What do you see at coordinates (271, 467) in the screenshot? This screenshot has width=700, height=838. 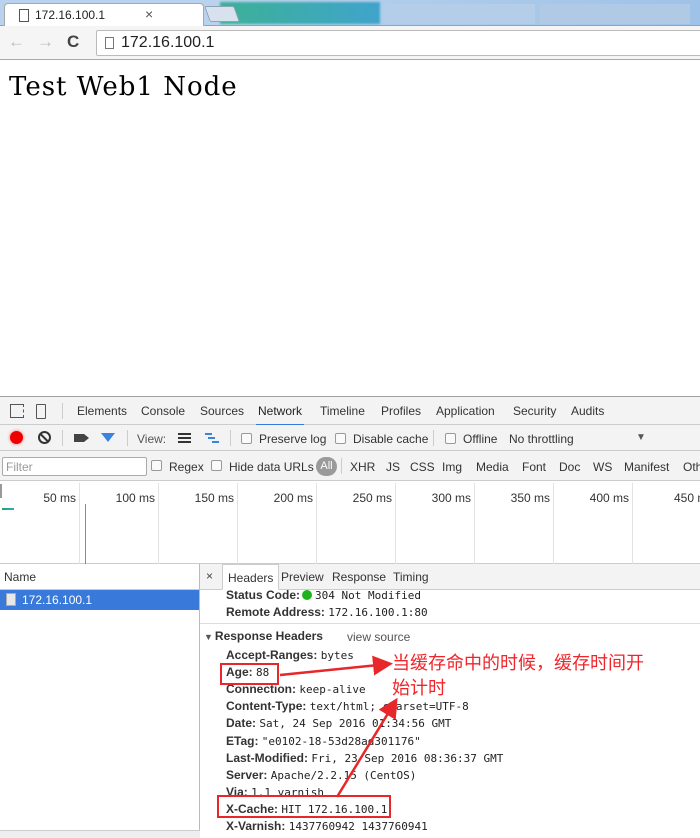 I see `hide-data-urls-label: Hide data URLs` at bounding box center [271, 467].